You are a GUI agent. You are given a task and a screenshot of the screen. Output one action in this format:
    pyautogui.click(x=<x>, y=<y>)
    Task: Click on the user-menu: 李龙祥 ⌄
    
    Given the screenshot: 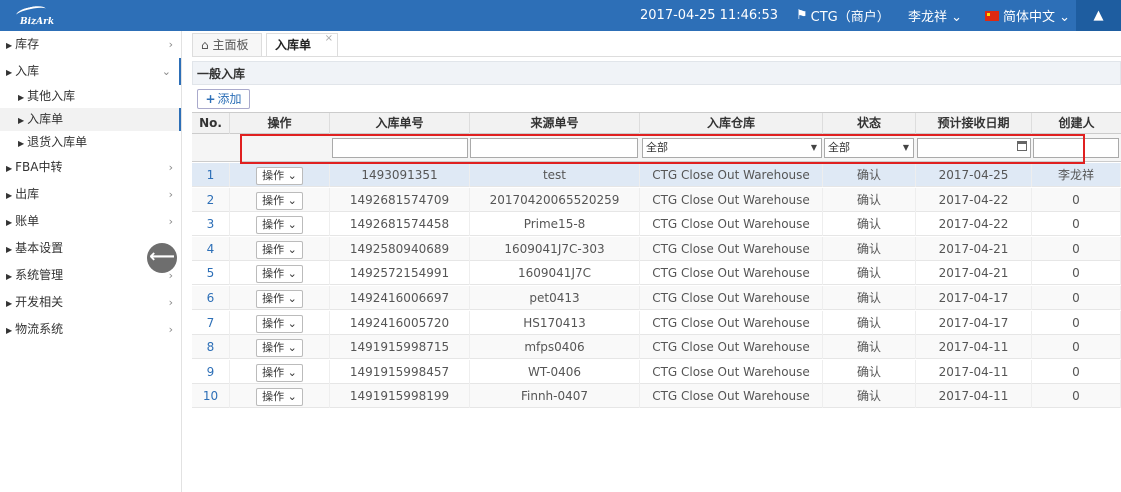 What is the action you would take?
    pyautogui.click(x=935, y=15)
    